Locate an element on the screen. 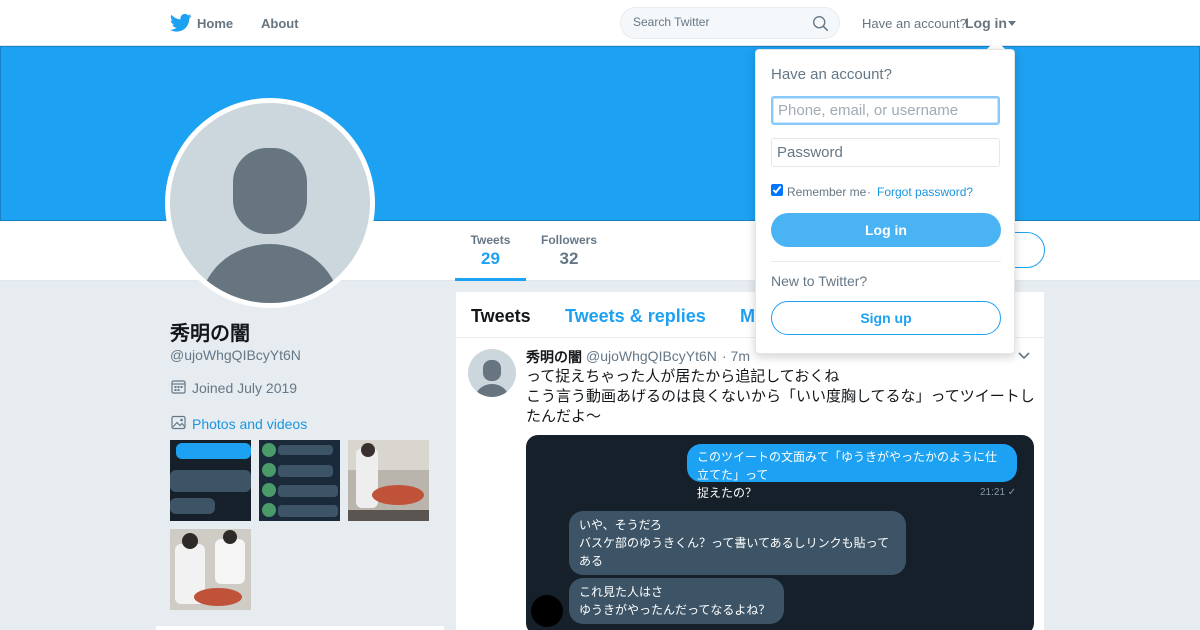 Image resolution: width=1200 pixels, height=630 pixels. tweet-author-handle: @ujoWhgQIBcyYt6N is located at coordinates (651, 356).